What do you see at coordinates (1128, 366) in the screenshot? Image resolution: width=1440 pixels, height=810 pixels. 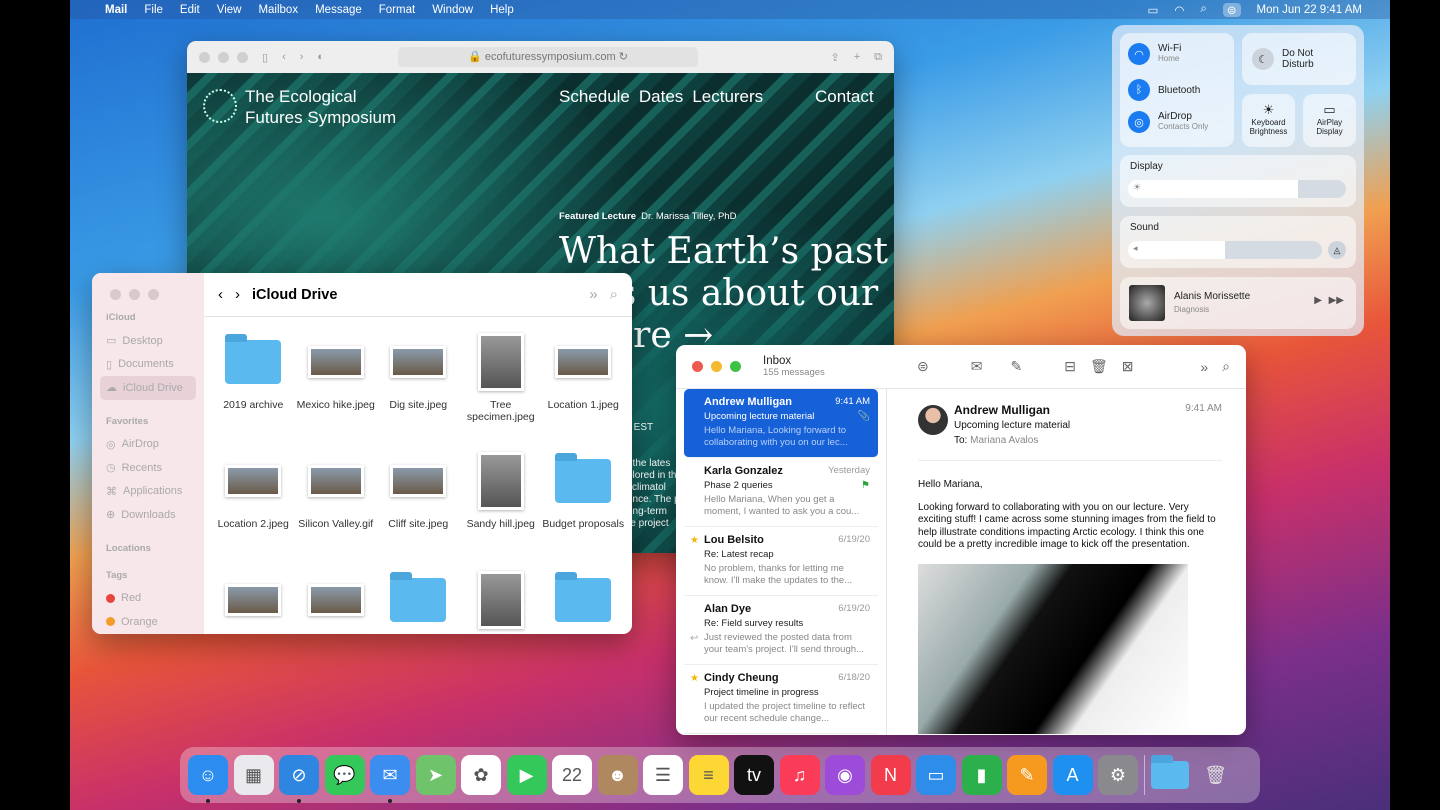 I see `junk-icon: ⊠` at bounding box center [1128, 366].